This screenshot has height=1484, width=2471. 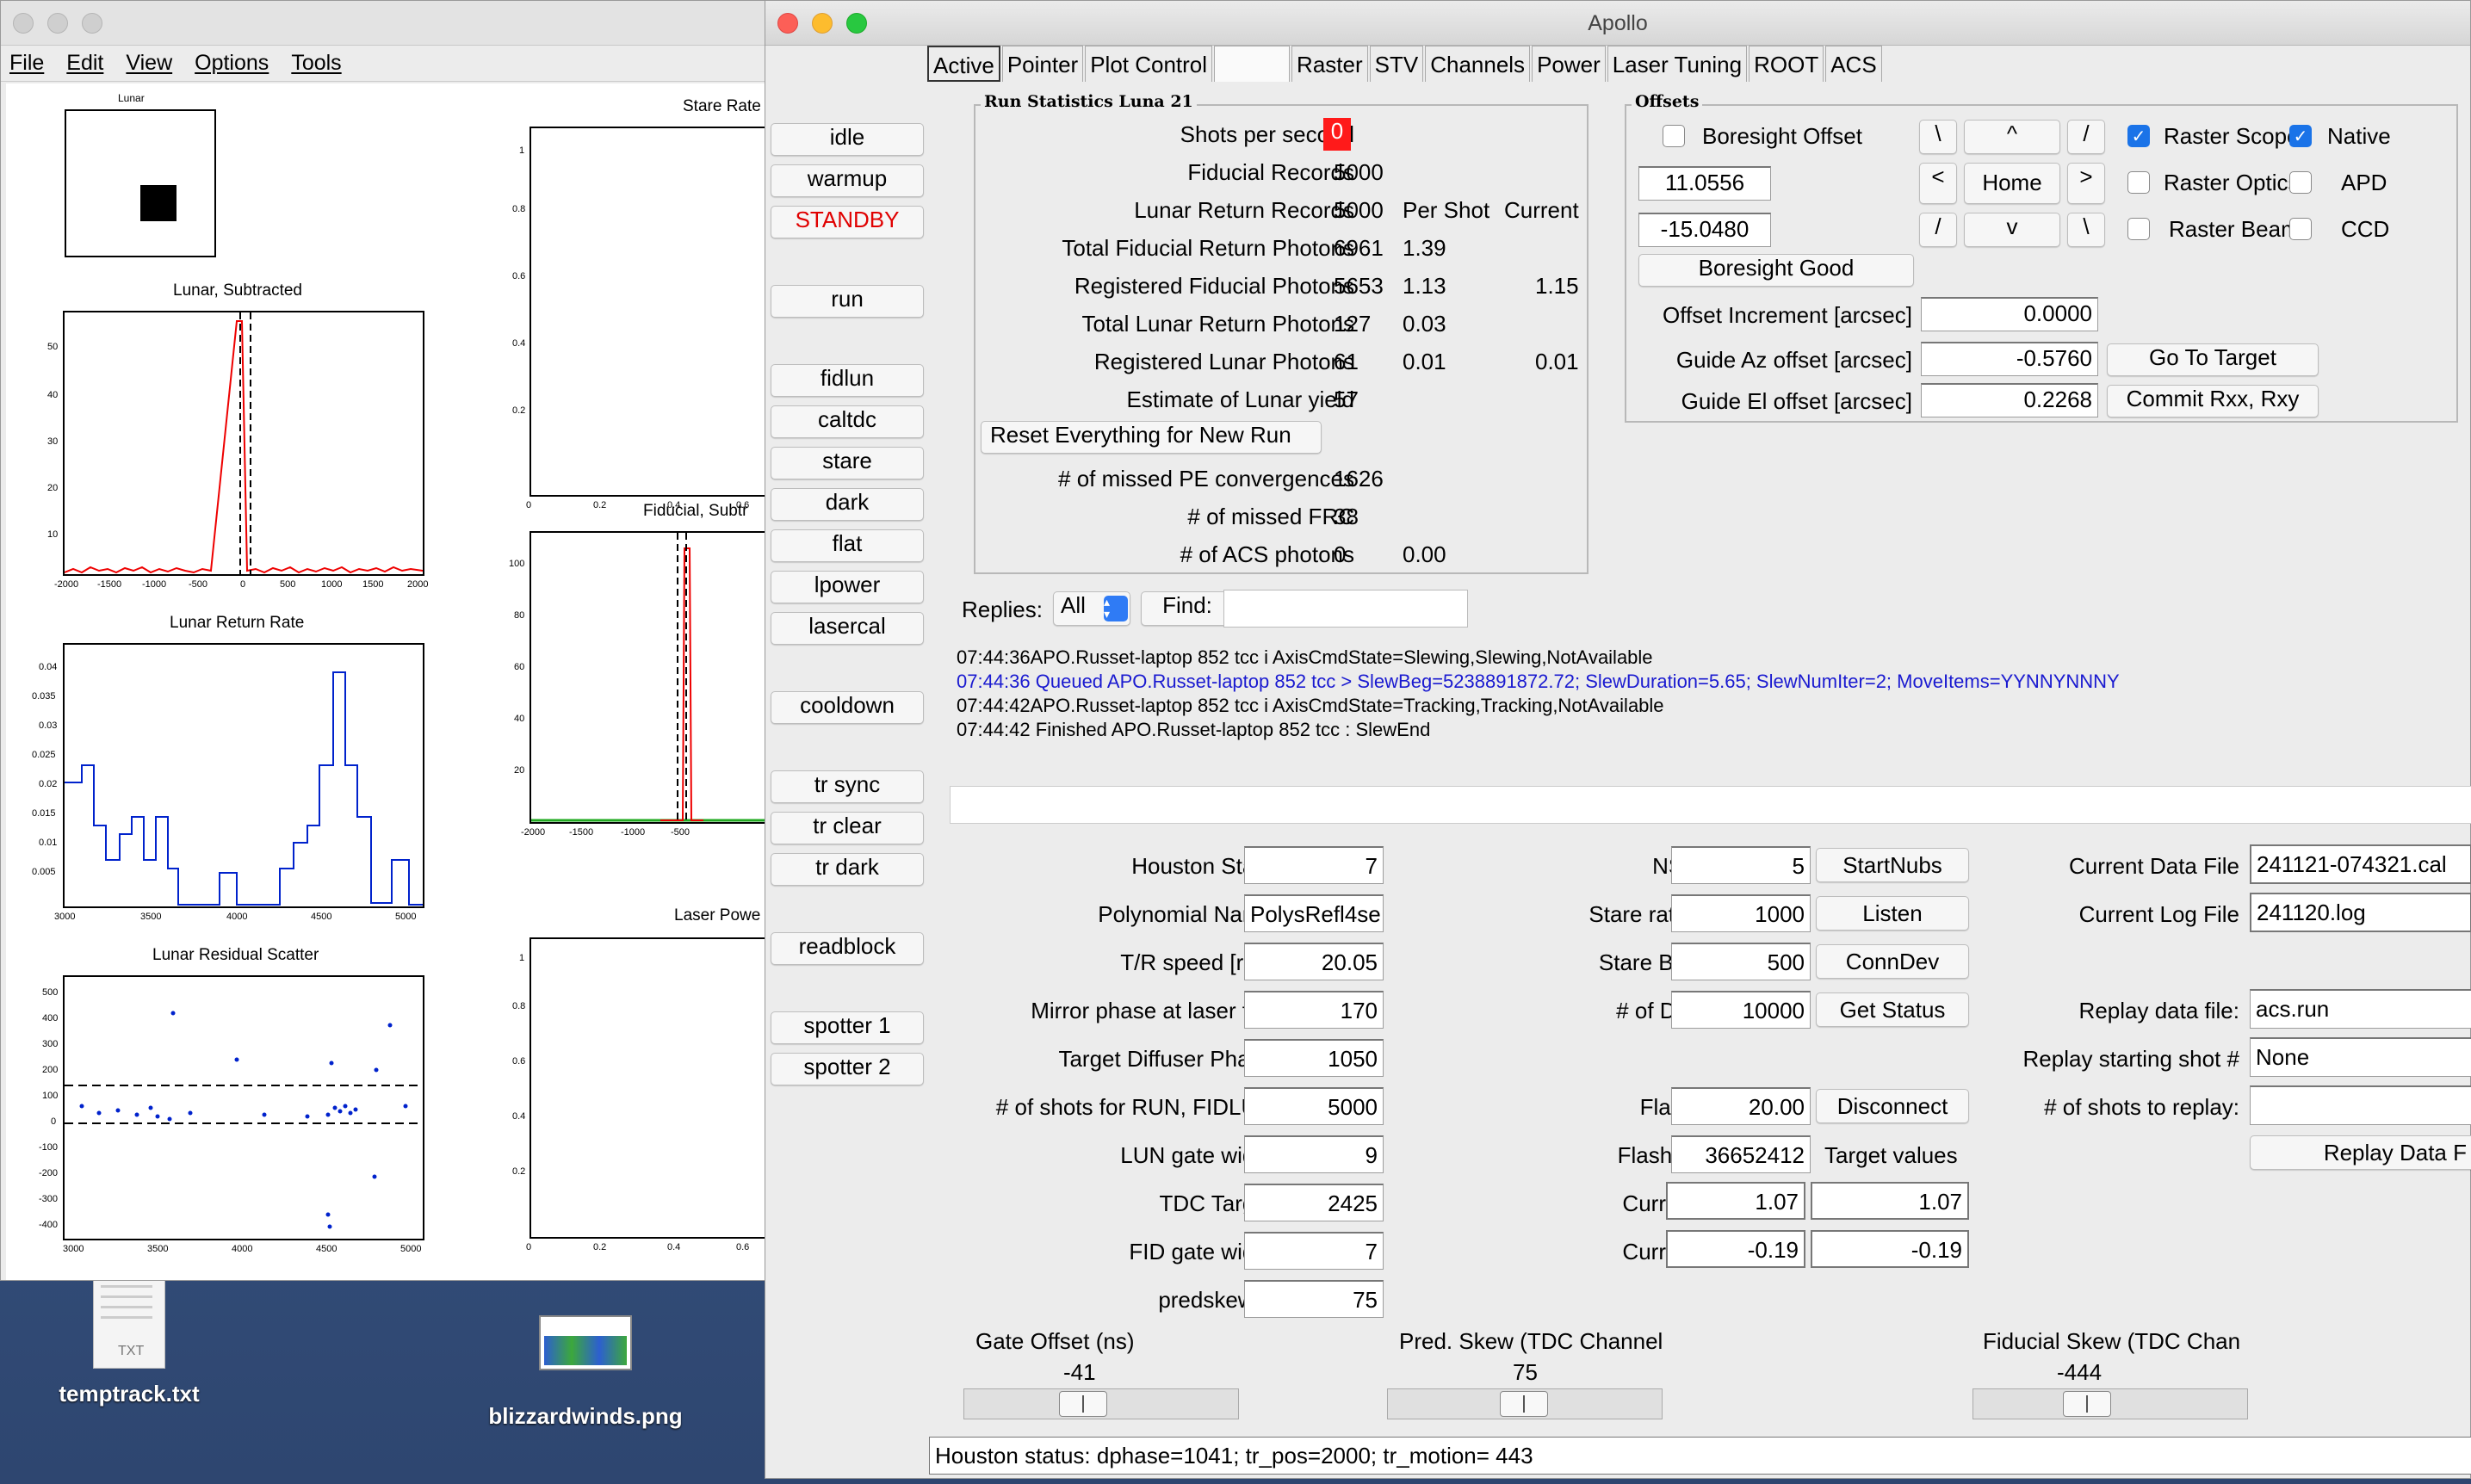 I want to click on menu-options: Options, so click(x=232, y=63).